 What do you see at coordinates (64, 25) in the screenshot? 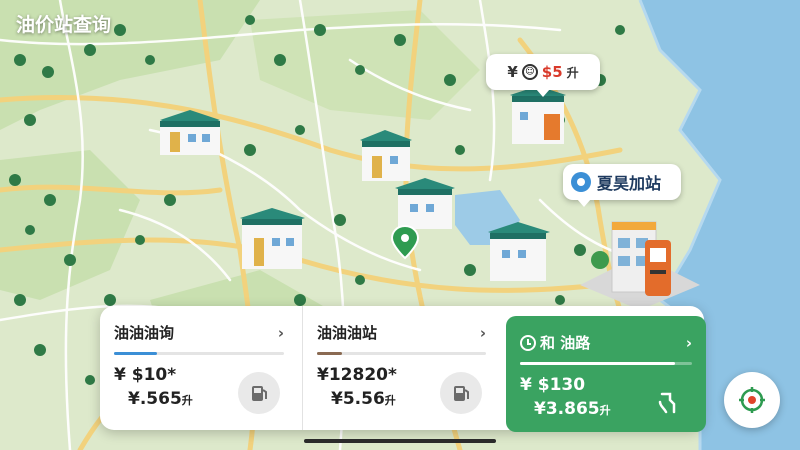
I see `app-title: 油价站查询` at bounding box center [64, 25].